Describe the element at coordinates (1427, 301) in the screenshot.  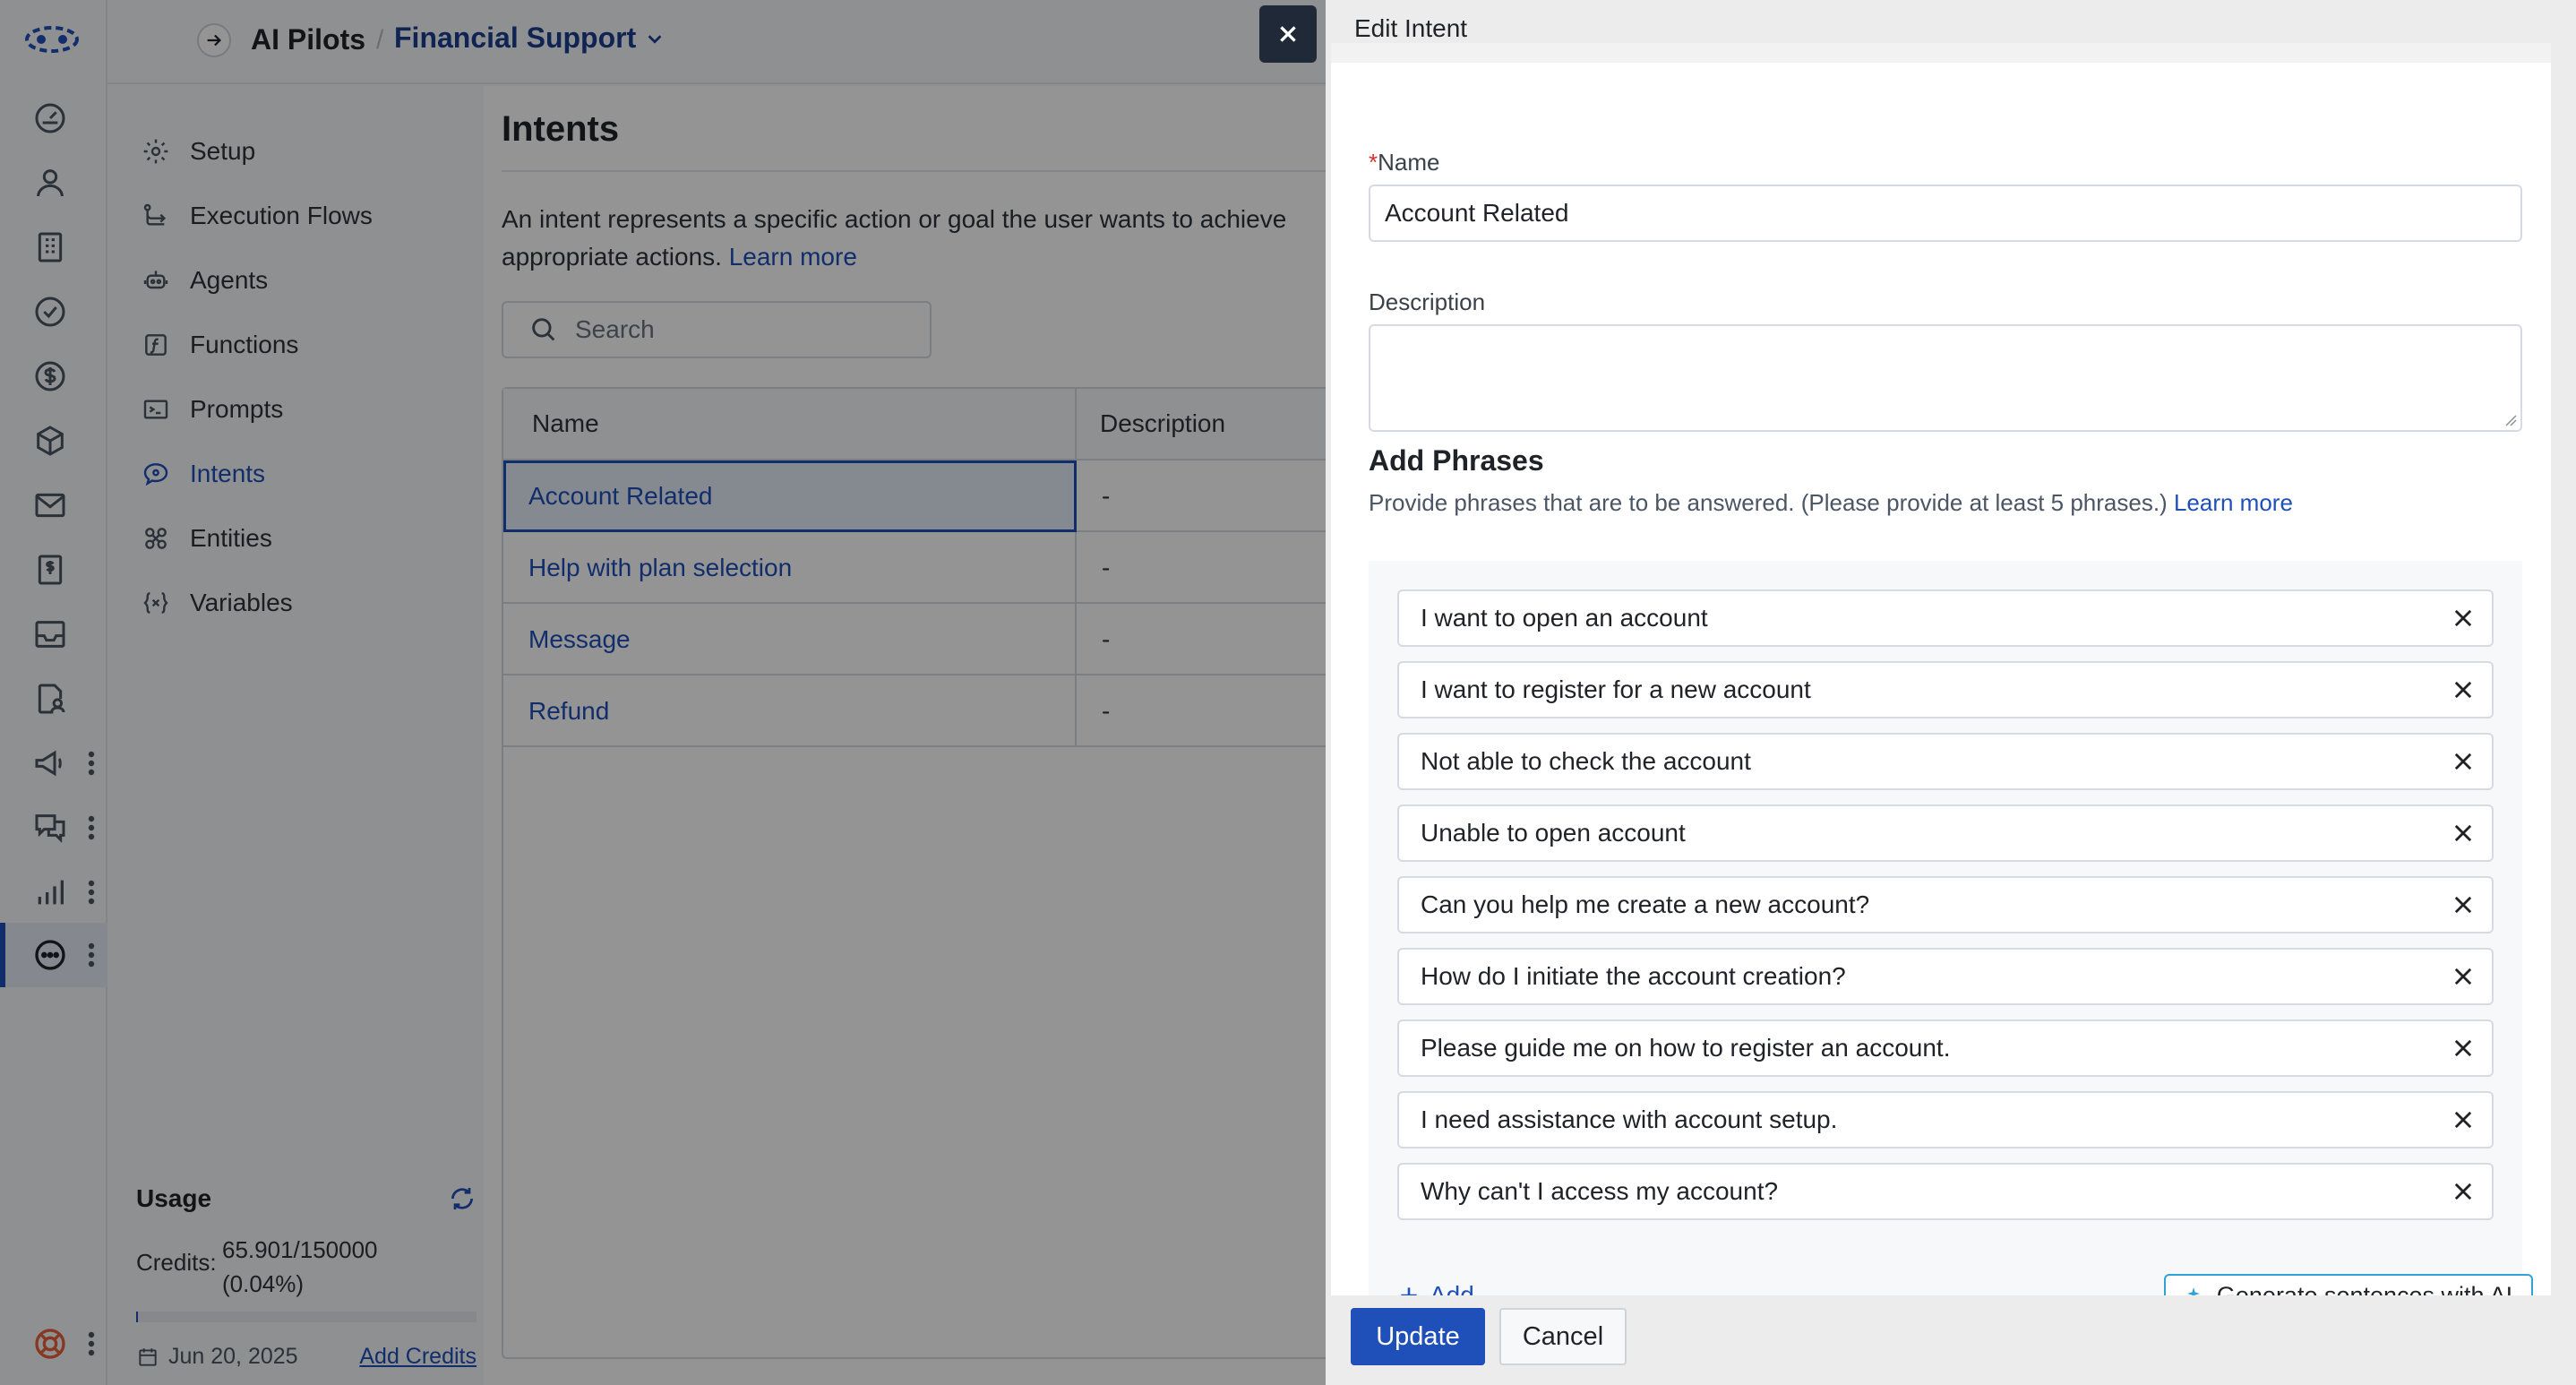
I see `description-label: Description` at that location.